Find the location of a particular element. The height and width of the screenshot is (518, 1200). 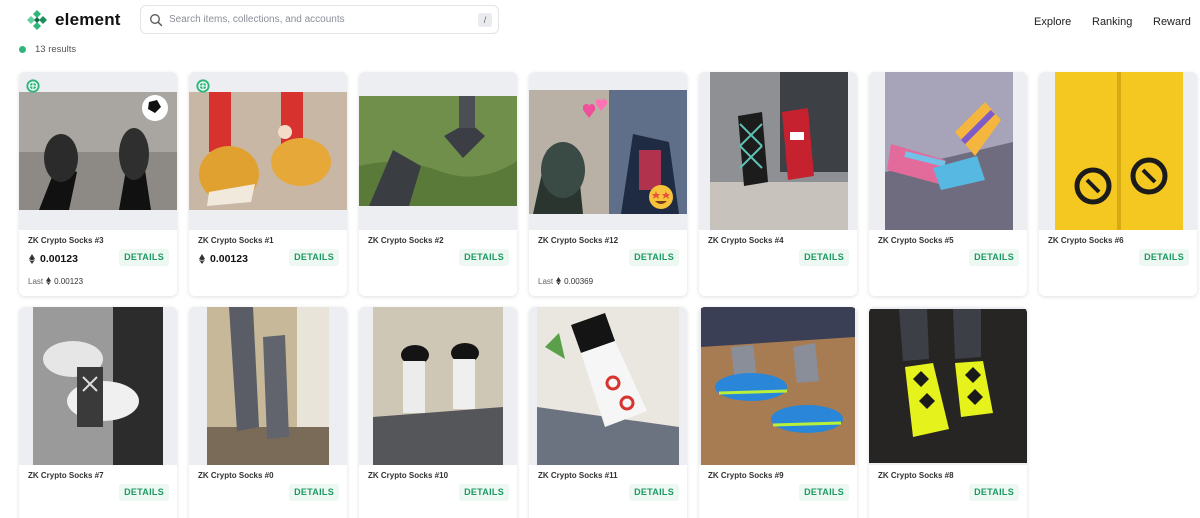

nft-card: ZK Crypto Socks #9 DETAILS is located at coordinates (778, 412).